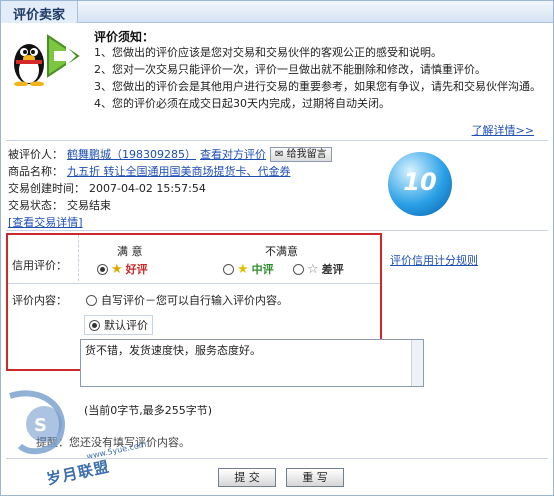  Describe the element at coordinates (102, 269) in the screenshot. I see `good-rating-radio` at that location.